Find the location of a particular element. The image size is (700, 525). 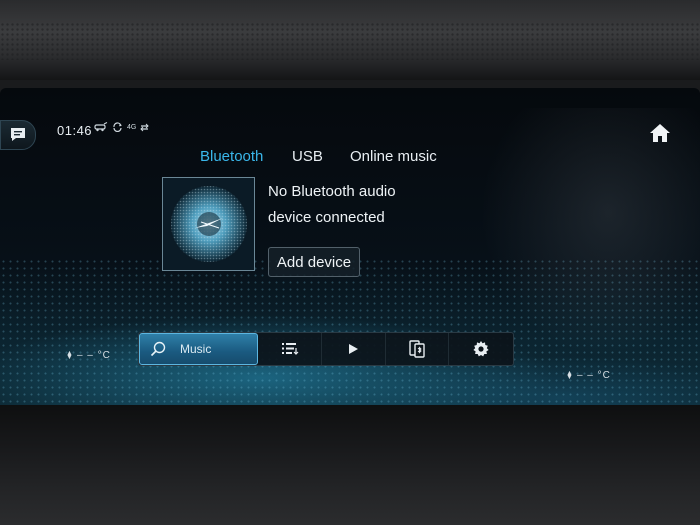

play-button is located at coordinates (354, 349).